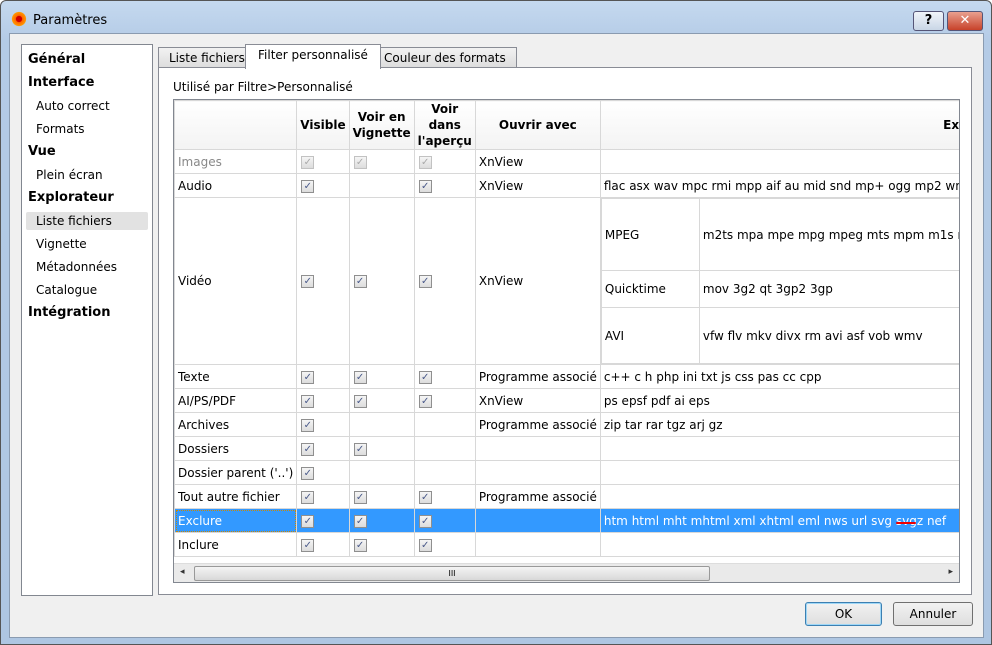 The image size is (992, 645). Describe the element at coordinates (87, 313) in the screenshot. I see `sidebar-item-intégration: Intégration` at that location.